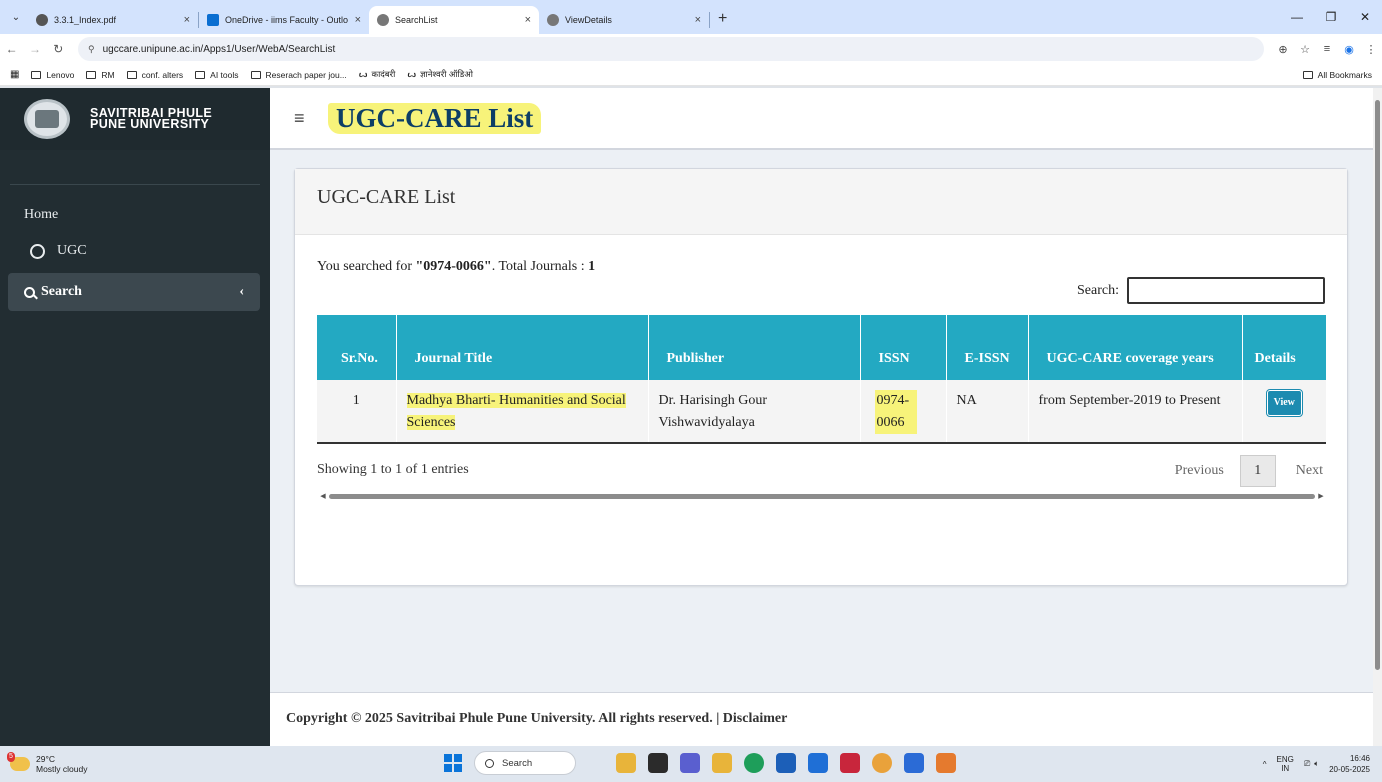 The width and height of the screenshot is (1382, 782). What do you see at coordinates (34, 49) in the screenshot?
I see `forward-icon: →` at bounding box center [34, 49].